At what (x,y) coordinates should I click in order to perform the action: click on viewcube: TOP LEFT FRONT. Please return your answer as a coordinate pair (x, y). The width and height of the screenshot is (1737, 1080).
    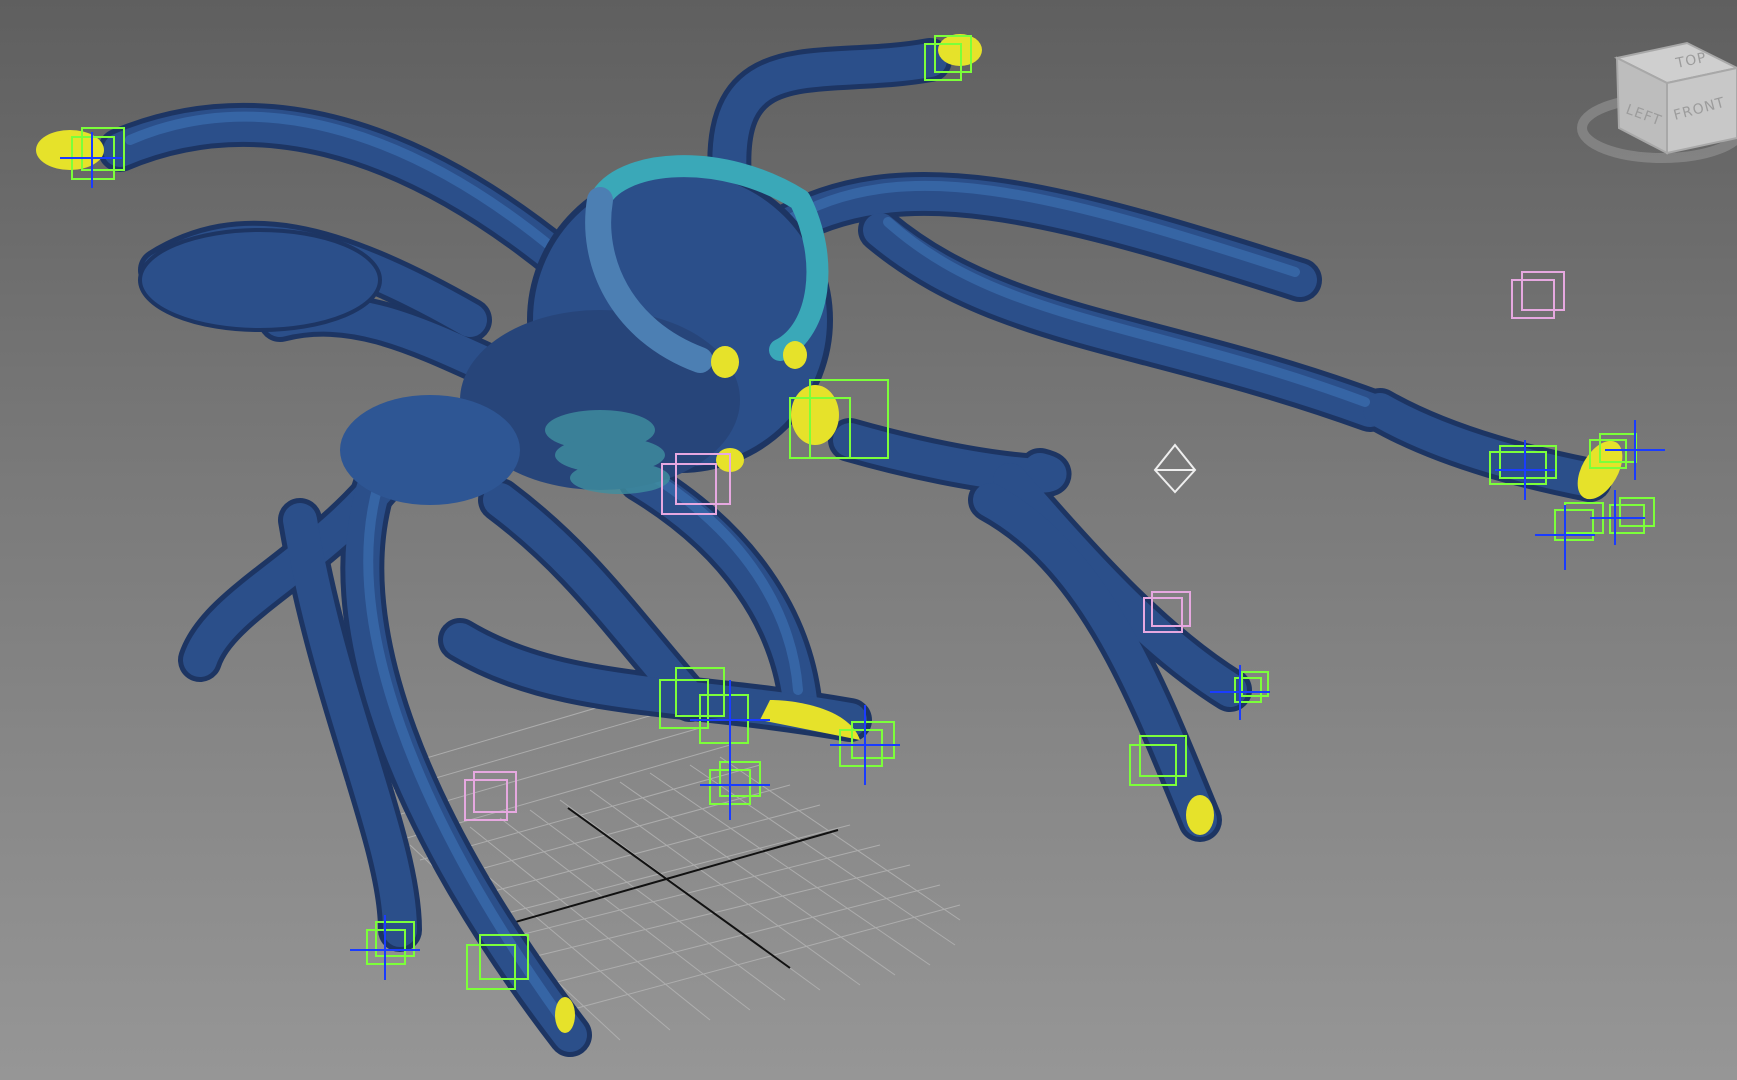
    Looking at the image, I should click on (1657, 103).